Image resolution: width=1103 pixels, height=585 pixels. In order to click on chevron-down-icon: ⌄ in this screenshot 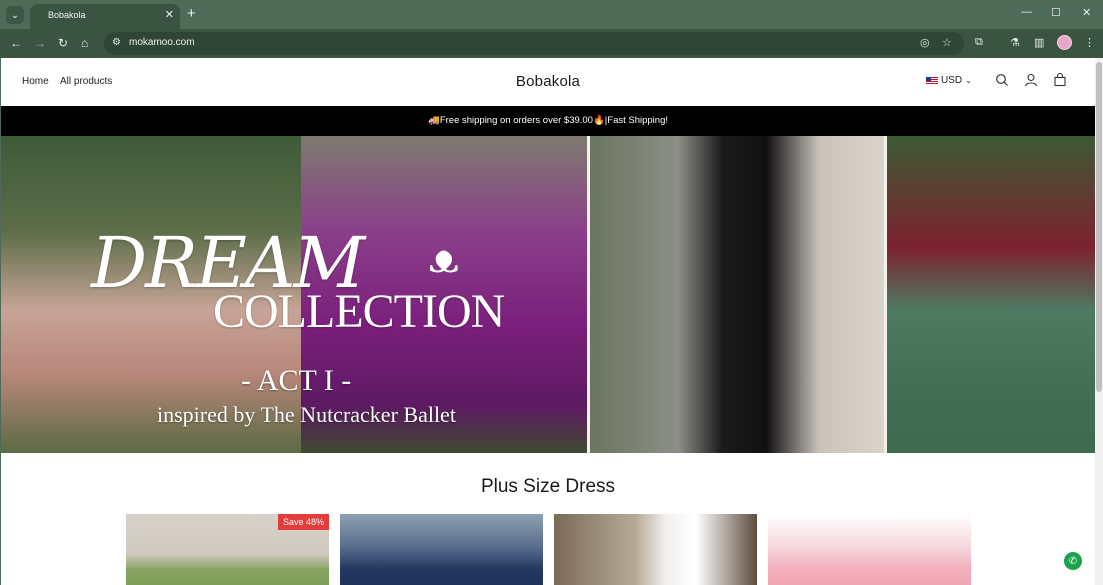, I will do `click(968, 80)`.